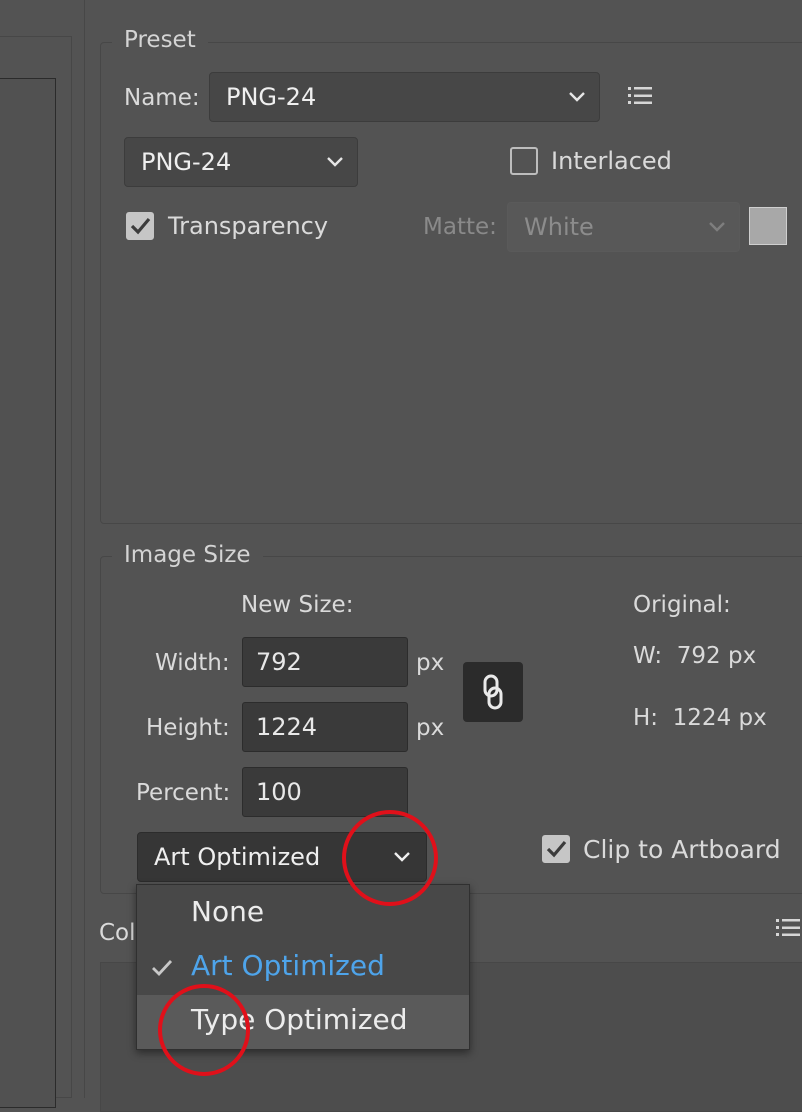 The image size is (802, 1112). Describe the element at coordinates (188, 728) in the screenshot. I see `height-label: Height:` at that location.